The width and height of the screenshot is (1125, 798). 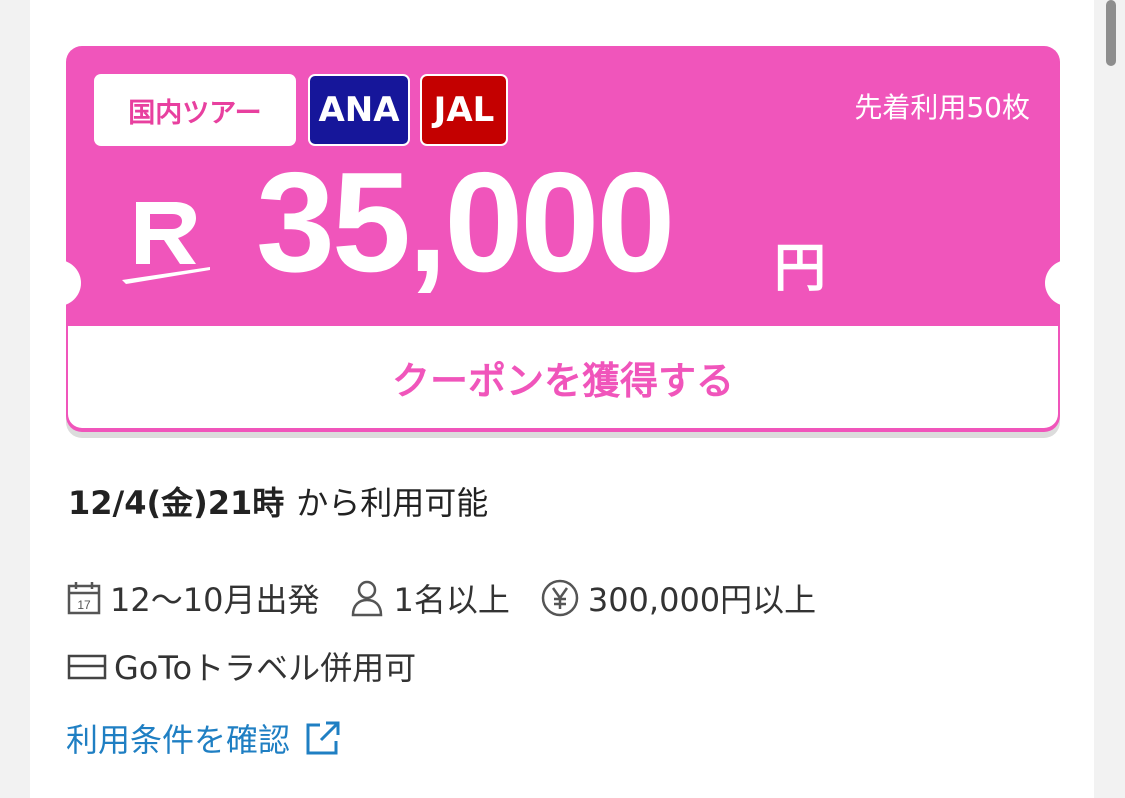 I want to click on svg-text: 17, so click(x=84, y=605).